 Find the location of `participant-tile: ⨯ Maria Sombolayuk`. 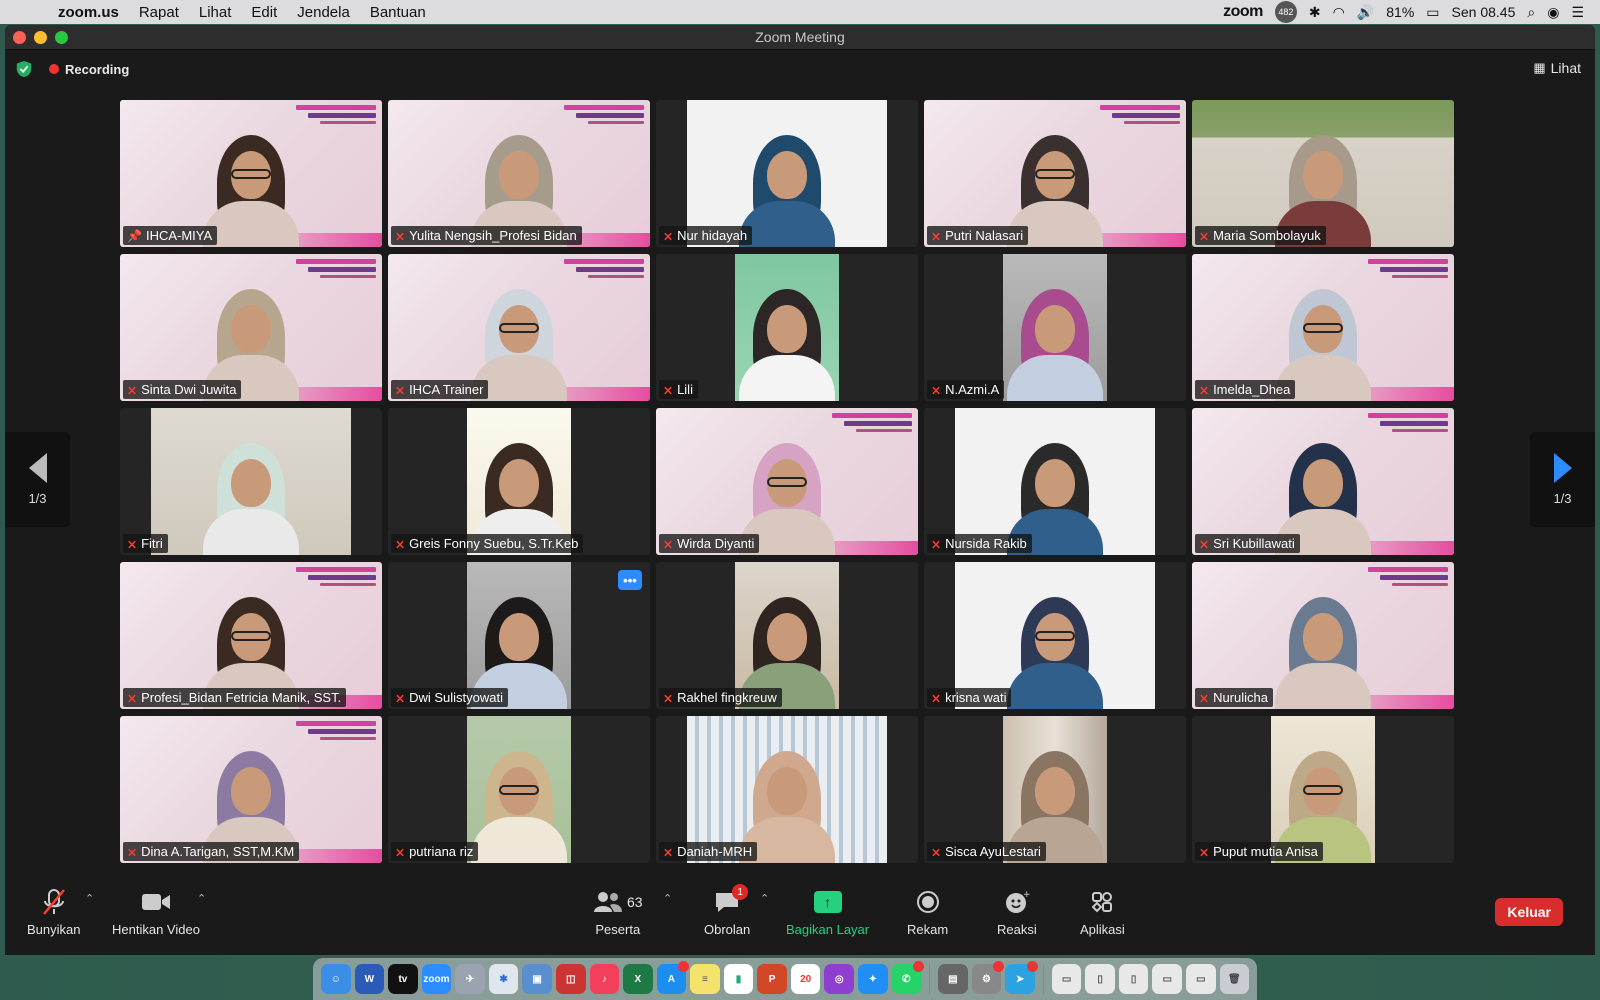

participant-tile: ⨯ Maria Sombolayuk is located at coordinates (1323, 173).